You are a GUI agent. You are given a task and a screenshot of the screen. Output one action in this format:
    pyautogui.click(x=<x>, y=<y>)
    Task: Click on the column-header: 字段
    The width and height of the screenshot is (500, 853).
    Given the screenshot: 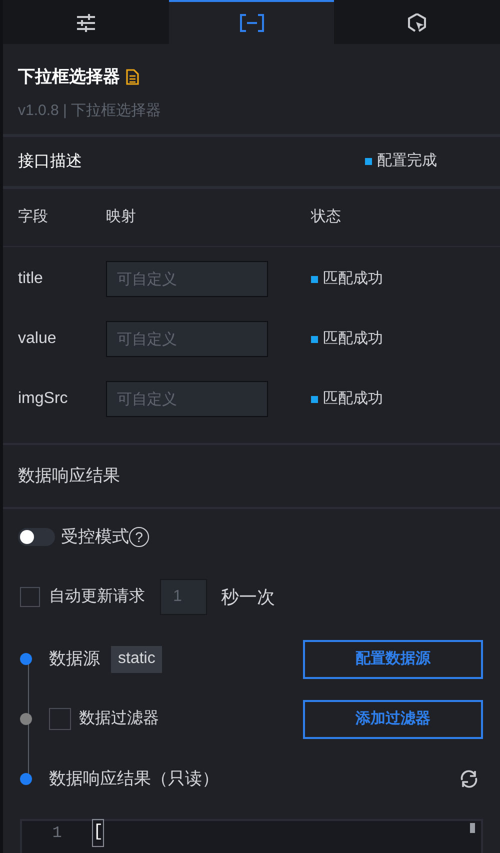 What is the action you would take?
    pyautogui.click(x=33, y=217)
    